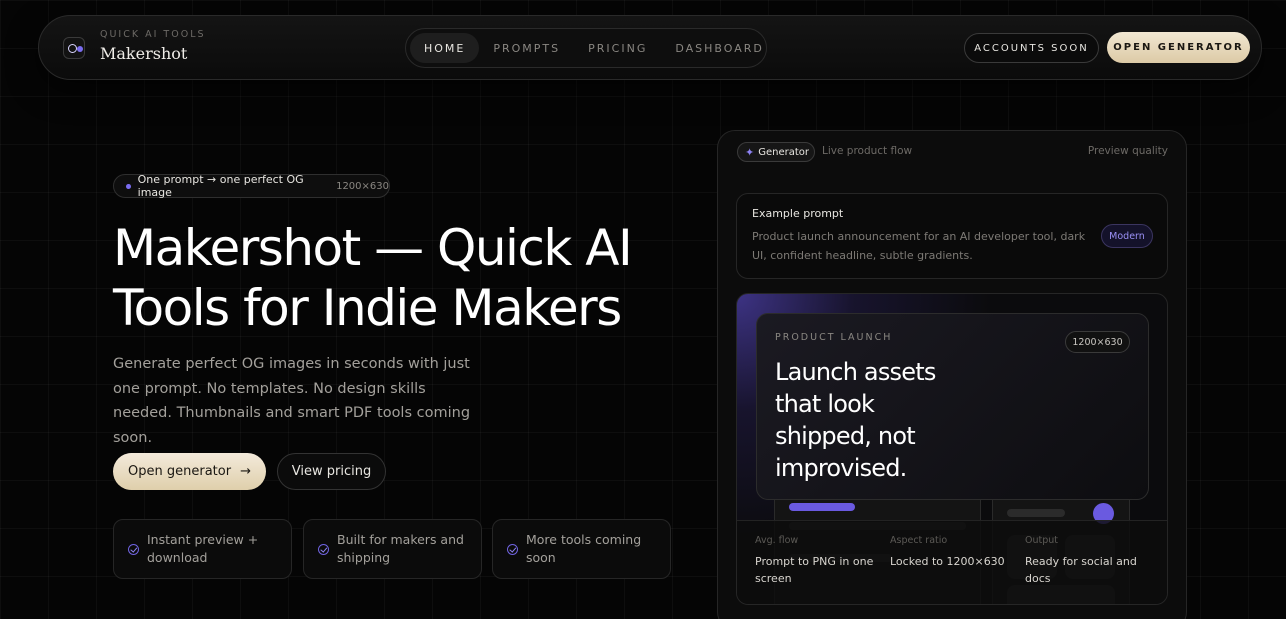  Describe the element at coordinates (798, 213) in the screenshot. I see `example-prompt-title: Example prompt` at that location.